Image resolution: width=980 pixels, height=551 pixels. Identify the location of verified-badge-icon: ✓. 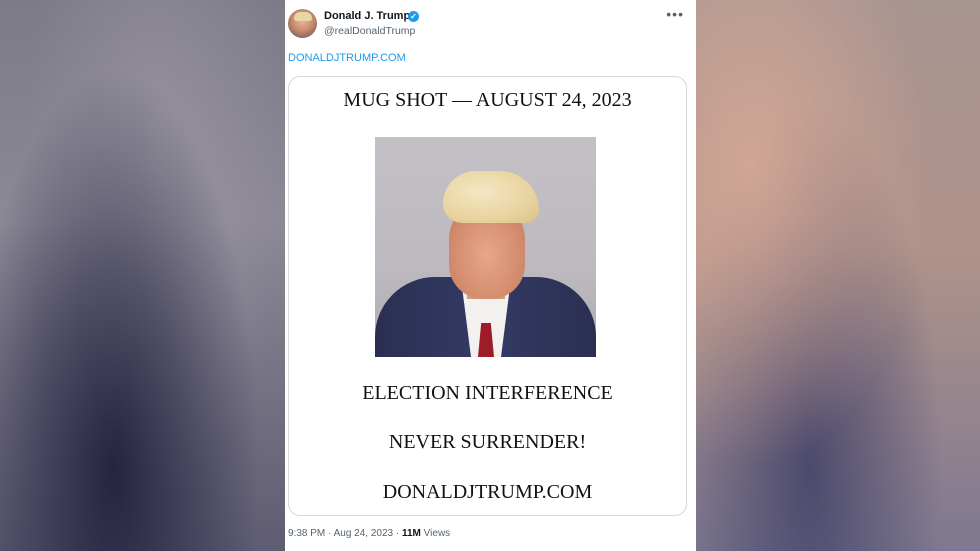
(413, 16).